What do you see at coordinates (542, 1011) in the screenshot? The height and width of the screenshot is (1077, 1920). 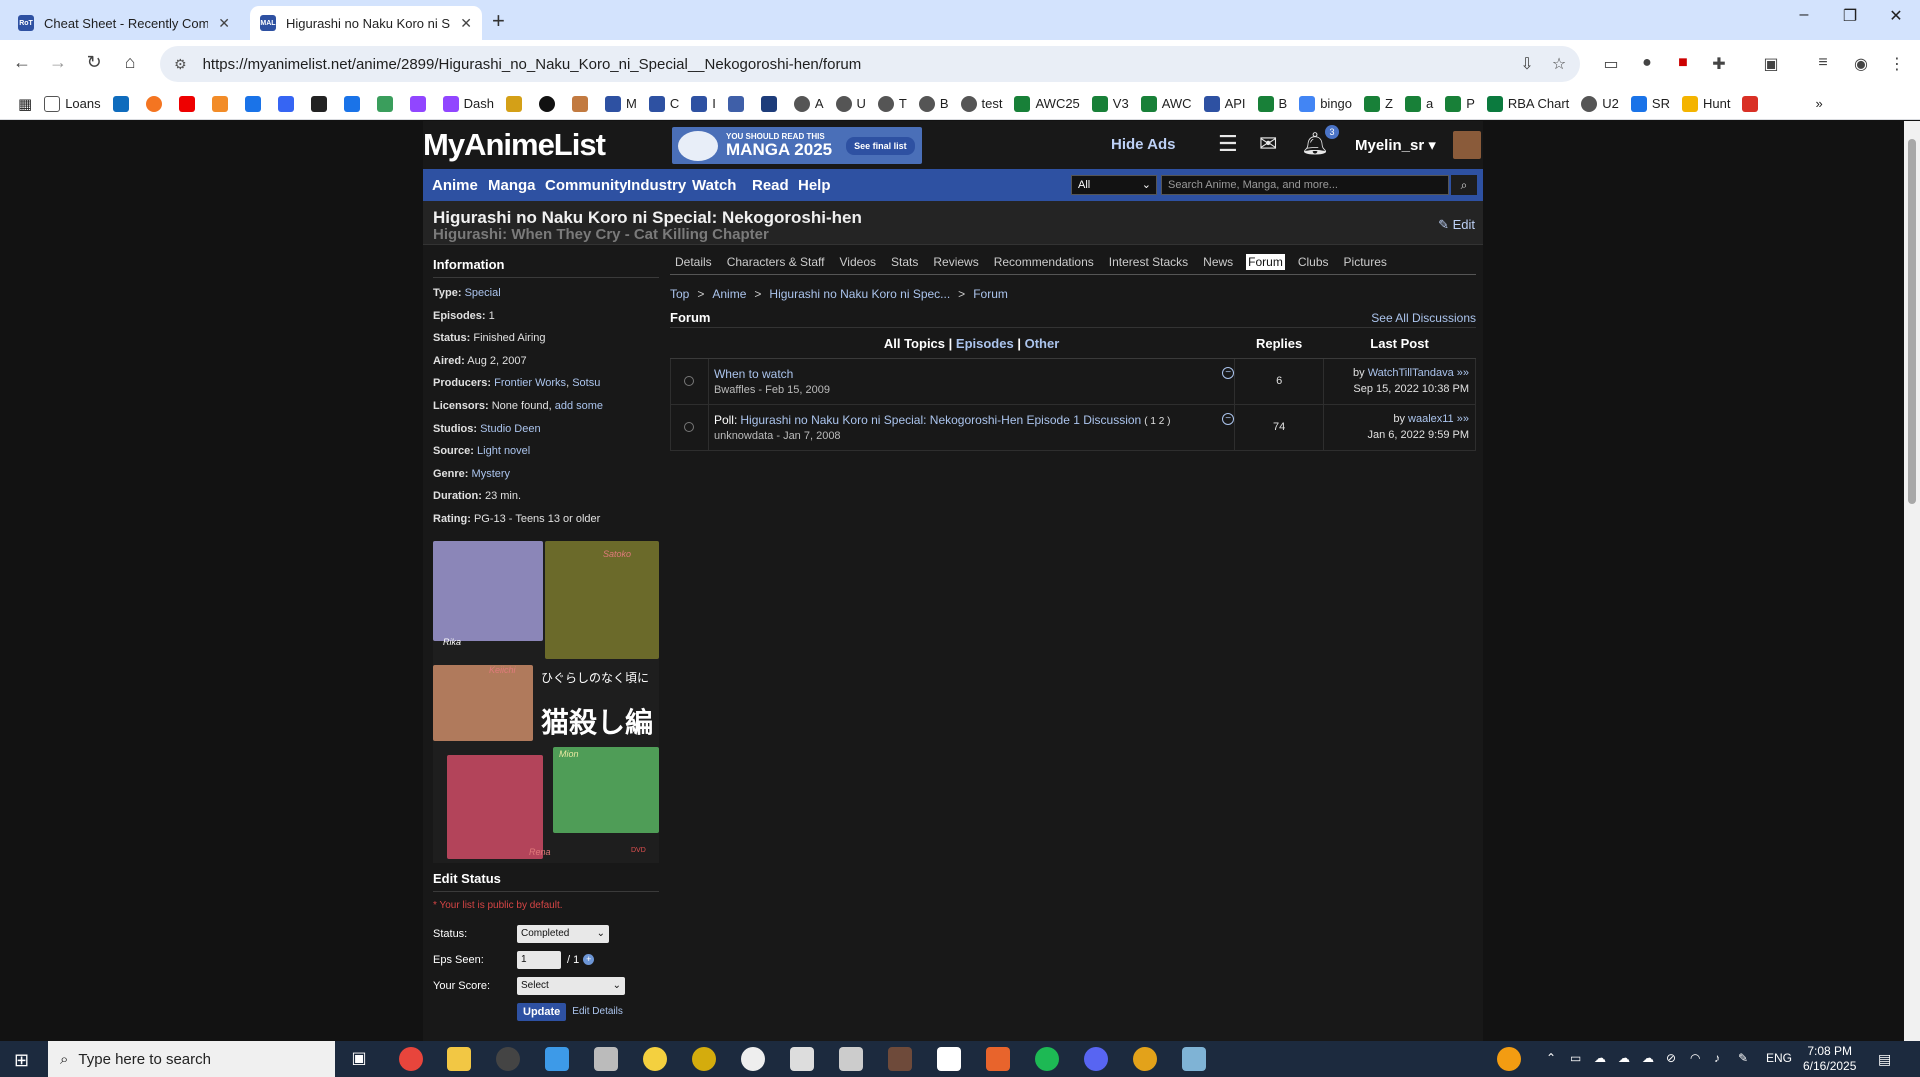 I see `update-button: Update` at bounding box center [542, 1011].